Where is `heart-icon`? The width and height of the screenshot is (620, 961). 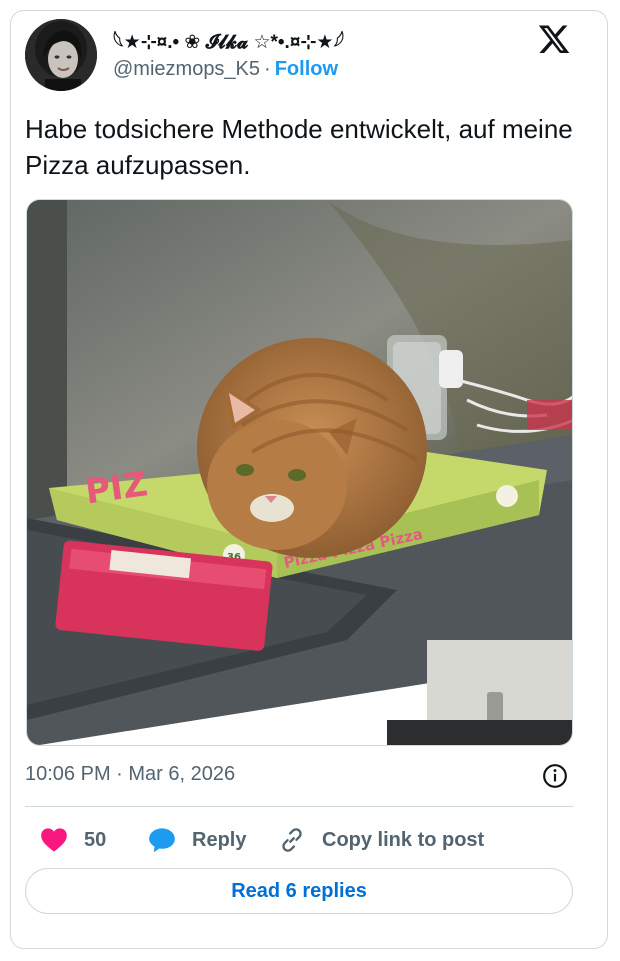
heart-icon is located at coordinates (54, 840).